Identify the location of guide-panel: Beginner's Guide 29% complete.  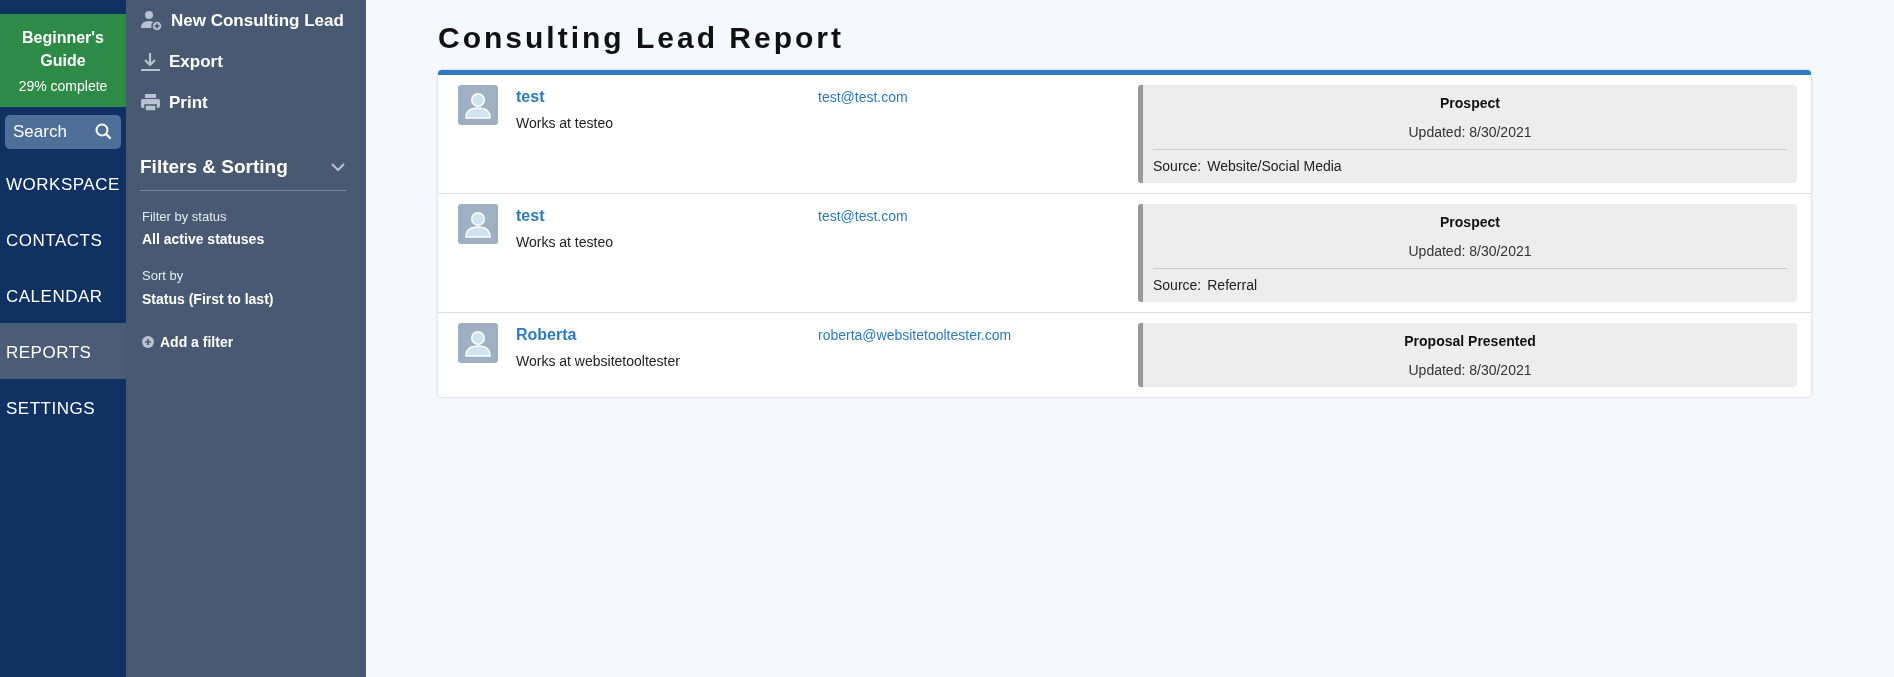
(63, 60).